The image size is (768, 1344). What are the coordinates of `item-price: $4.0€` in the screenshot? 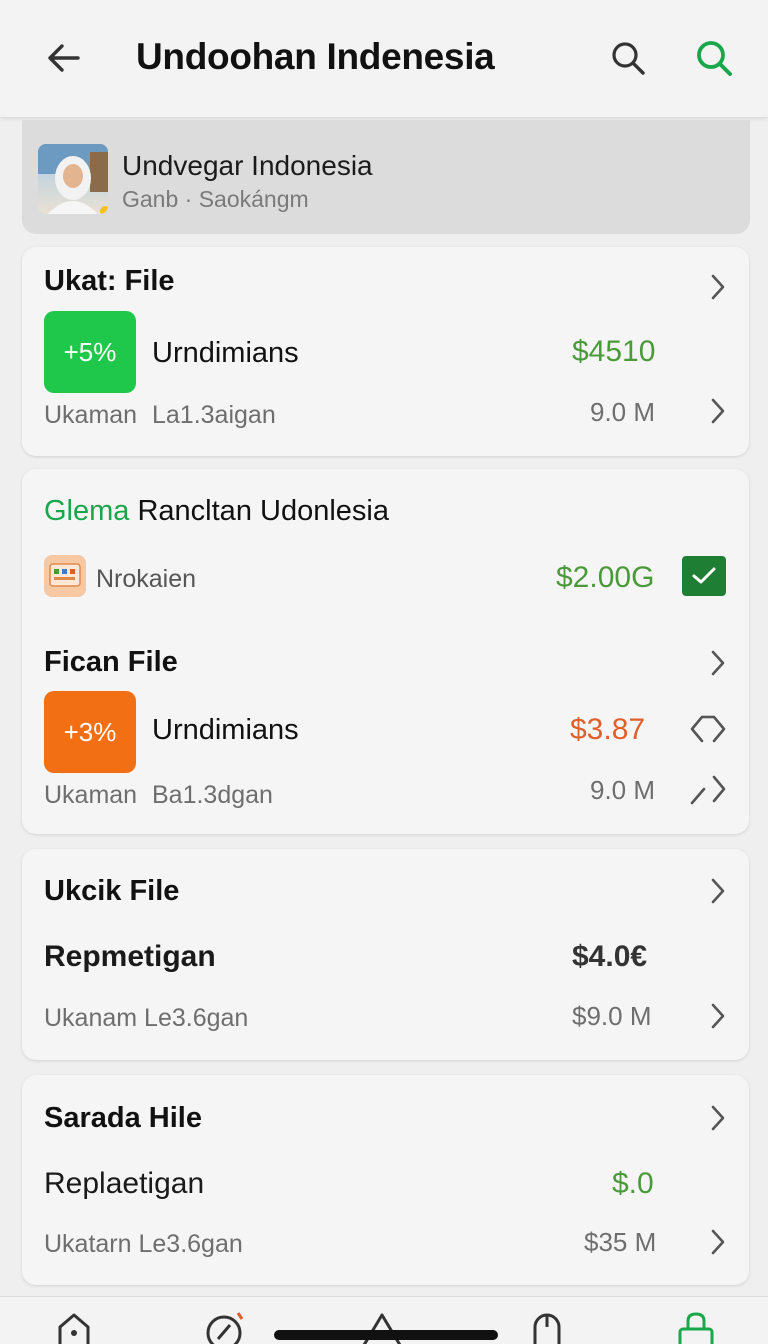 It's located at (610, 956).